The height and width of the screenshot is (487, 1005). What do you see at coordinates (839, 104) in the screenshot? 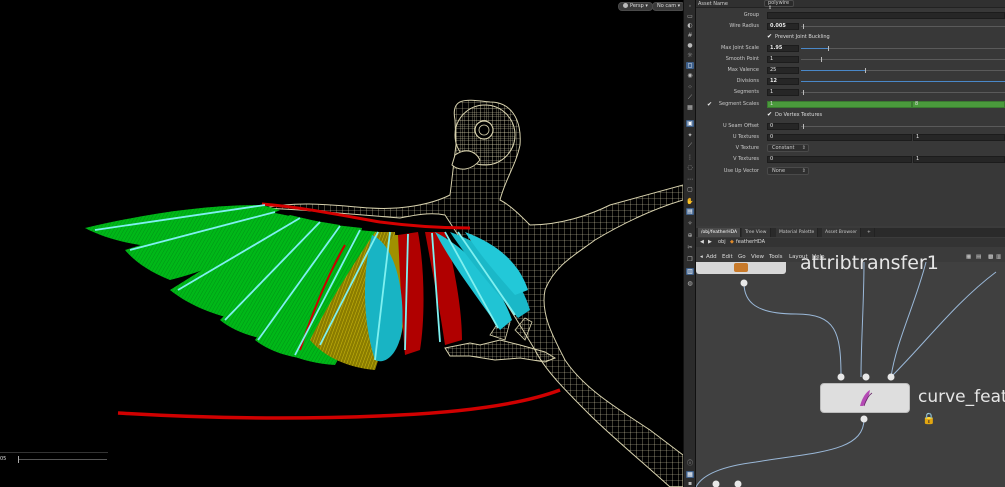
I see `segment-scales-ramp-a: 1` at bounding box center [839, 104].